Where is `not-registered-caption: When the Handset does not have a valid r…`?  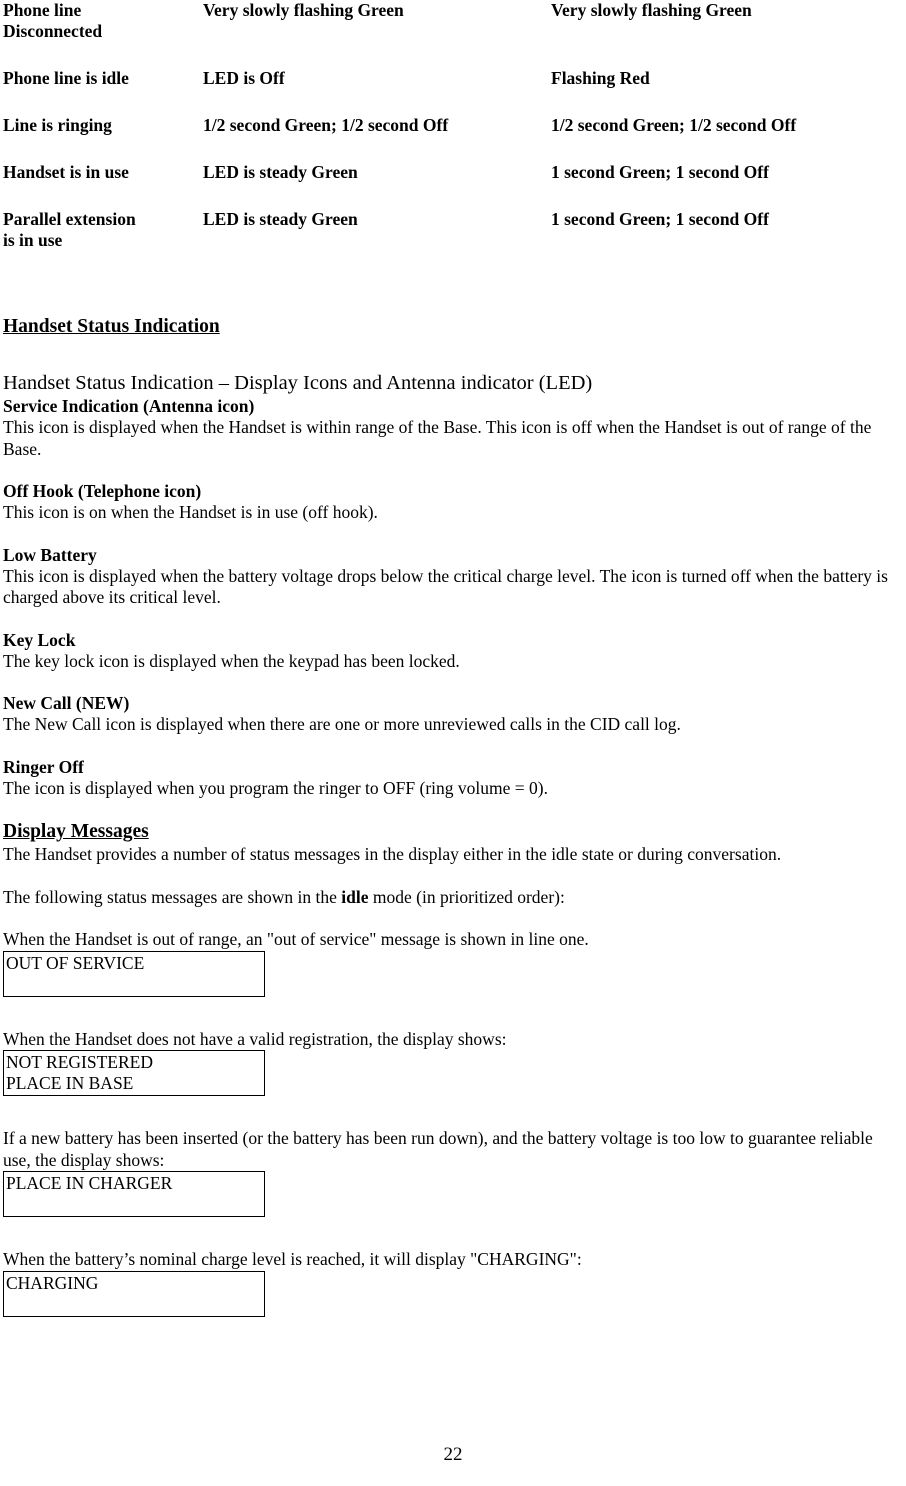
not-registered-caption: When the Handset does not have a valid r… is located at coordinates (255, 1038).